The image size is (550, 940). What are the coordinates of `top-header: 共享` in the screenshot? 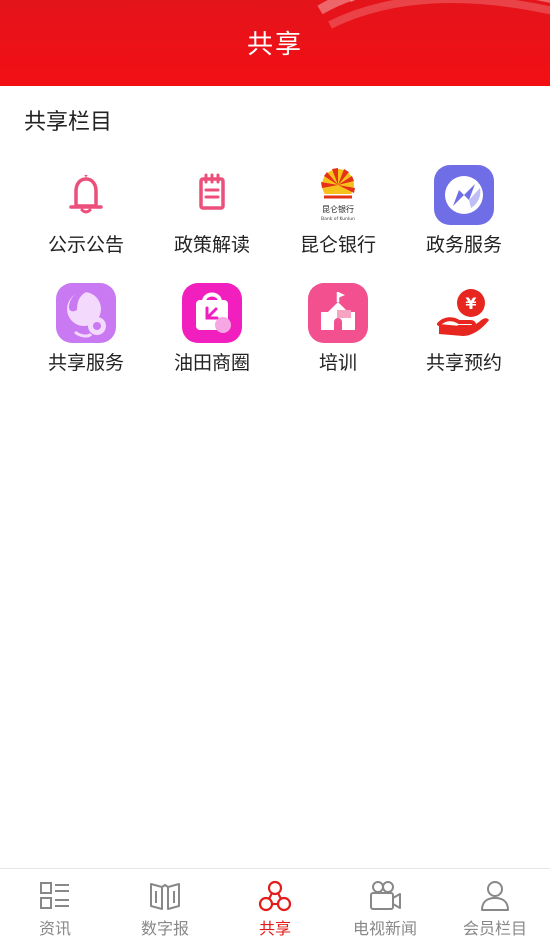 It's located at (275, 43).